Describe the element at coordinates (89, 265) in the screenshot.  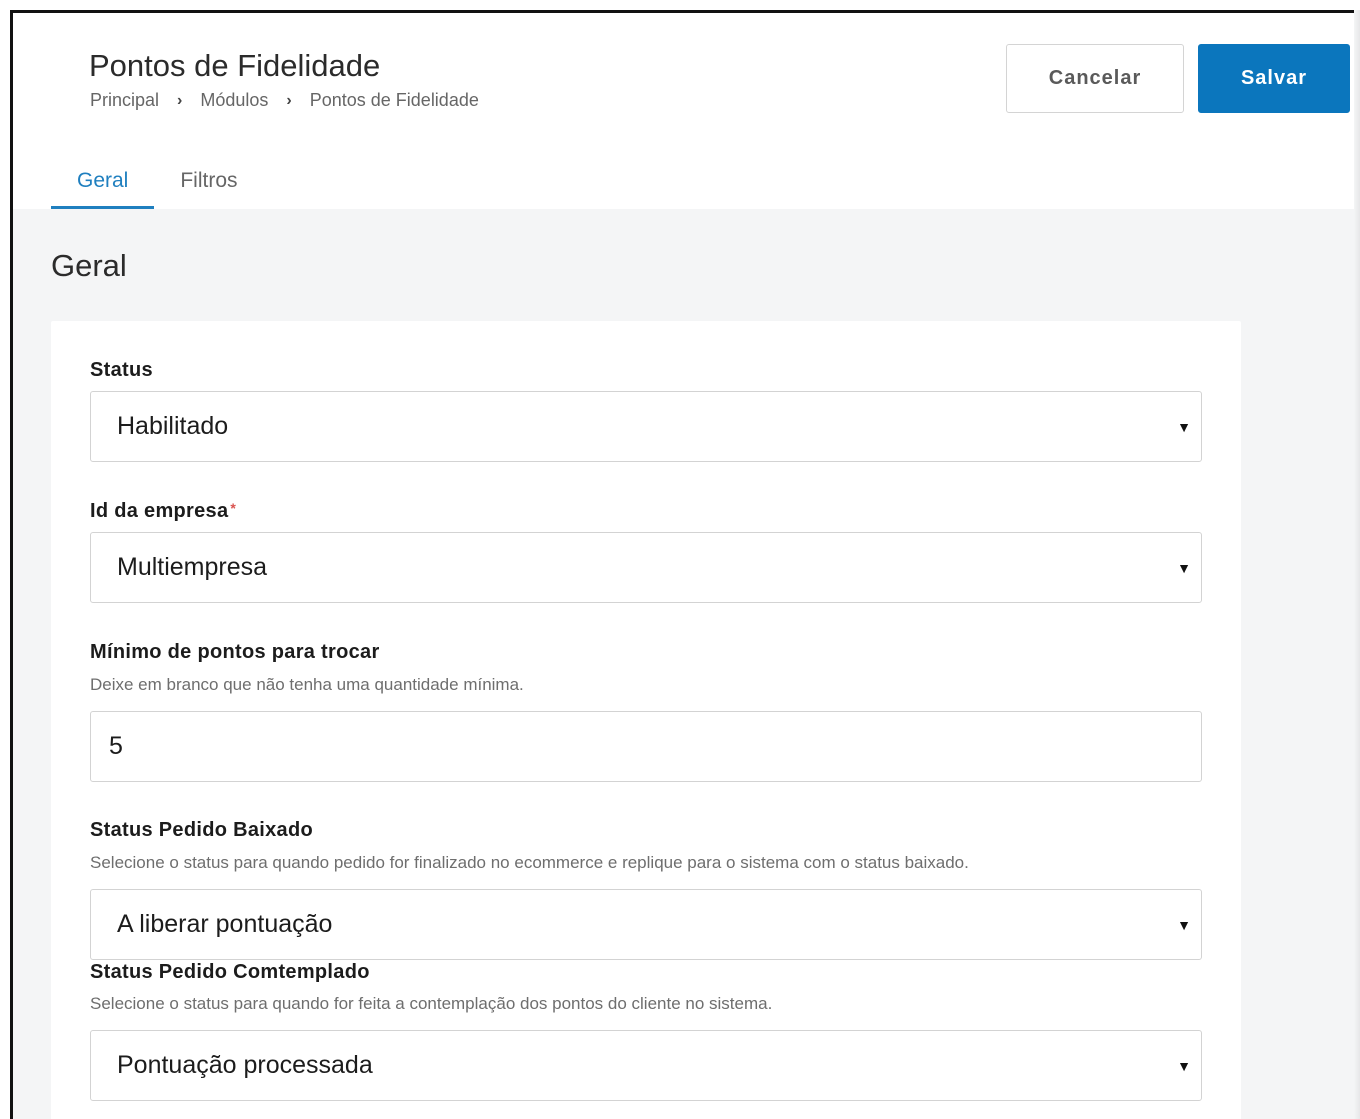
I see `section-title: Geral` at that location.